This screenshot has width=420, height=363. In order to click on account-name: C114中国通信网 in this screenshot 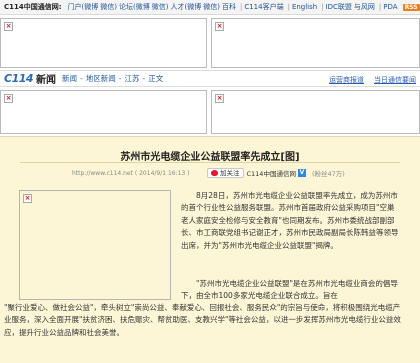, I will do `click(271, 173)`.